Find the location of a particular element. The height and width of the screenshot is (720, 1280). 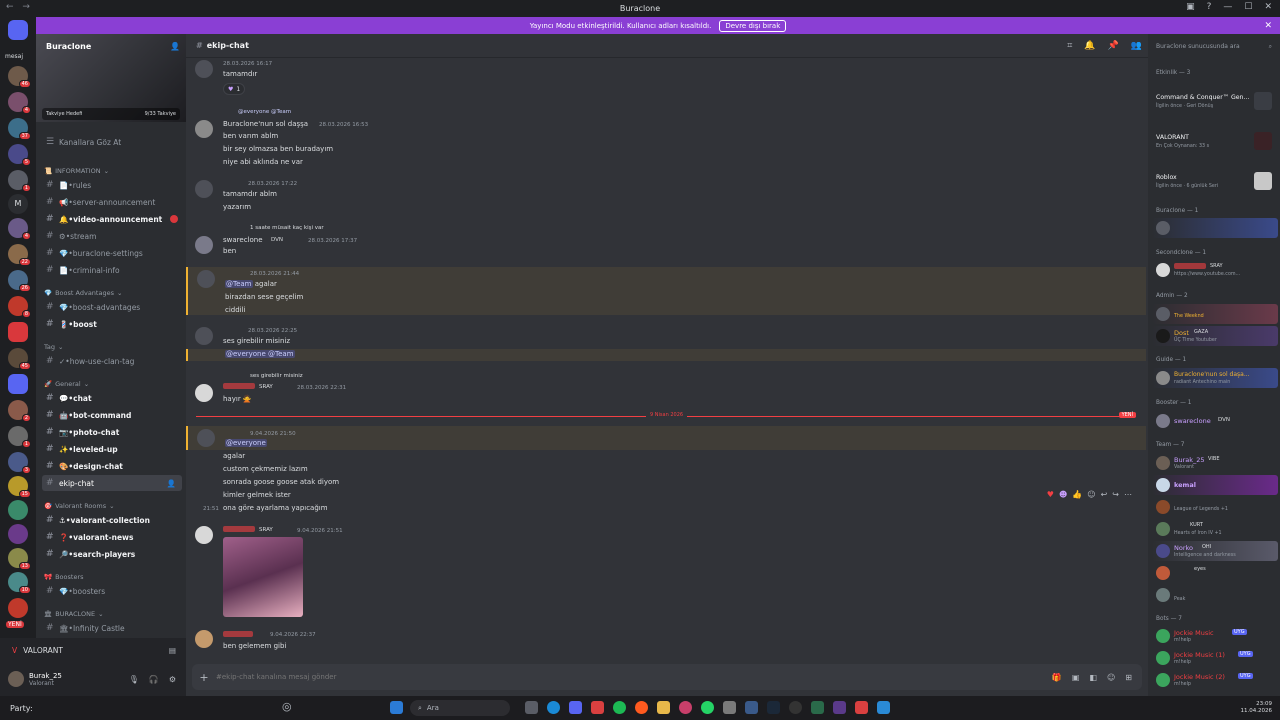

message: 9.04.2026 21:50 @everyone is located at coordinates (666, 438).